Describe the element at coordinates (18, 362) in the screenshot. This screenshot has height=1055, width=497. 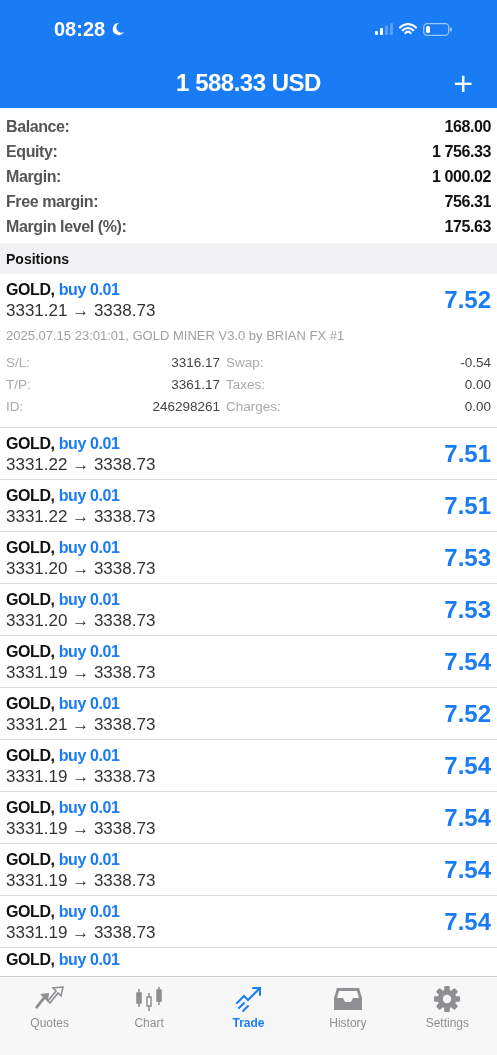
I see `detail-label: S/L:` at that location.